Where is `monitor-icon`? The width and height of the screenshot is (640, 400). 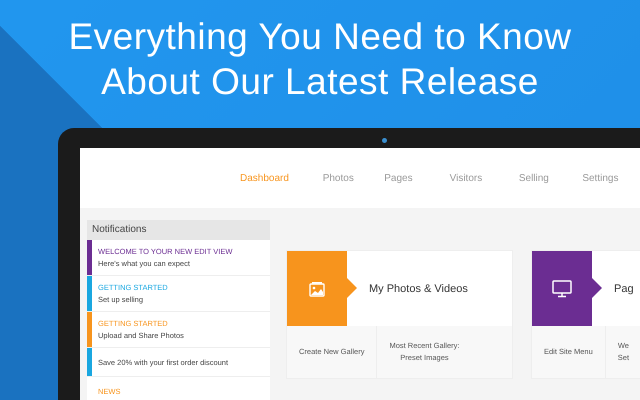
monitor-icon is located at coordinates (562, 289).